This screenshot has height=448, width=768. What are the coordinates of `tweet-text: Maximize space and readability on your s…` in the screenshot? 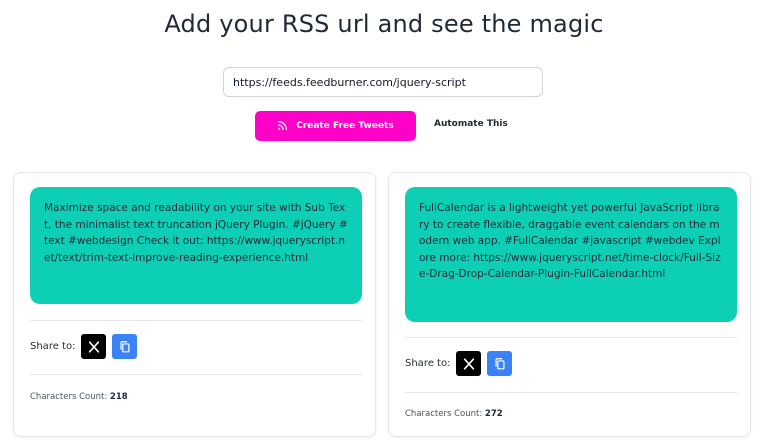 It's located at (196, 245).